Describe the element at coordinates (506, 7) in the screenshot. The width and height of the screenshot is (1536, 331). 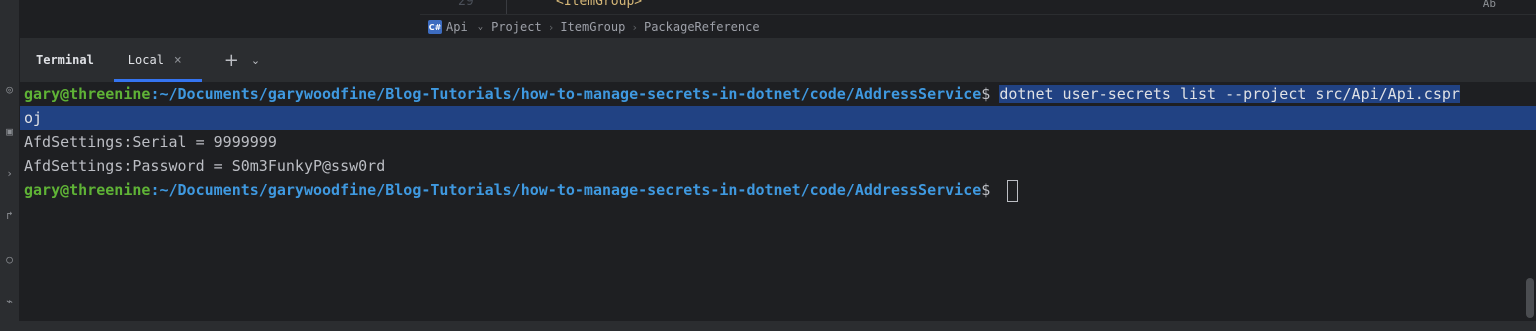
I see `gutter-divider` at that location.